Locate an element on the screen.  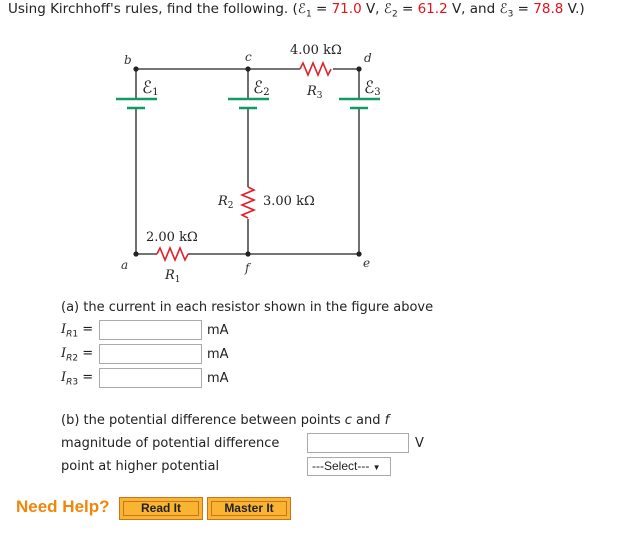
ir2-unit: mA is located at coordinates (218, 354).